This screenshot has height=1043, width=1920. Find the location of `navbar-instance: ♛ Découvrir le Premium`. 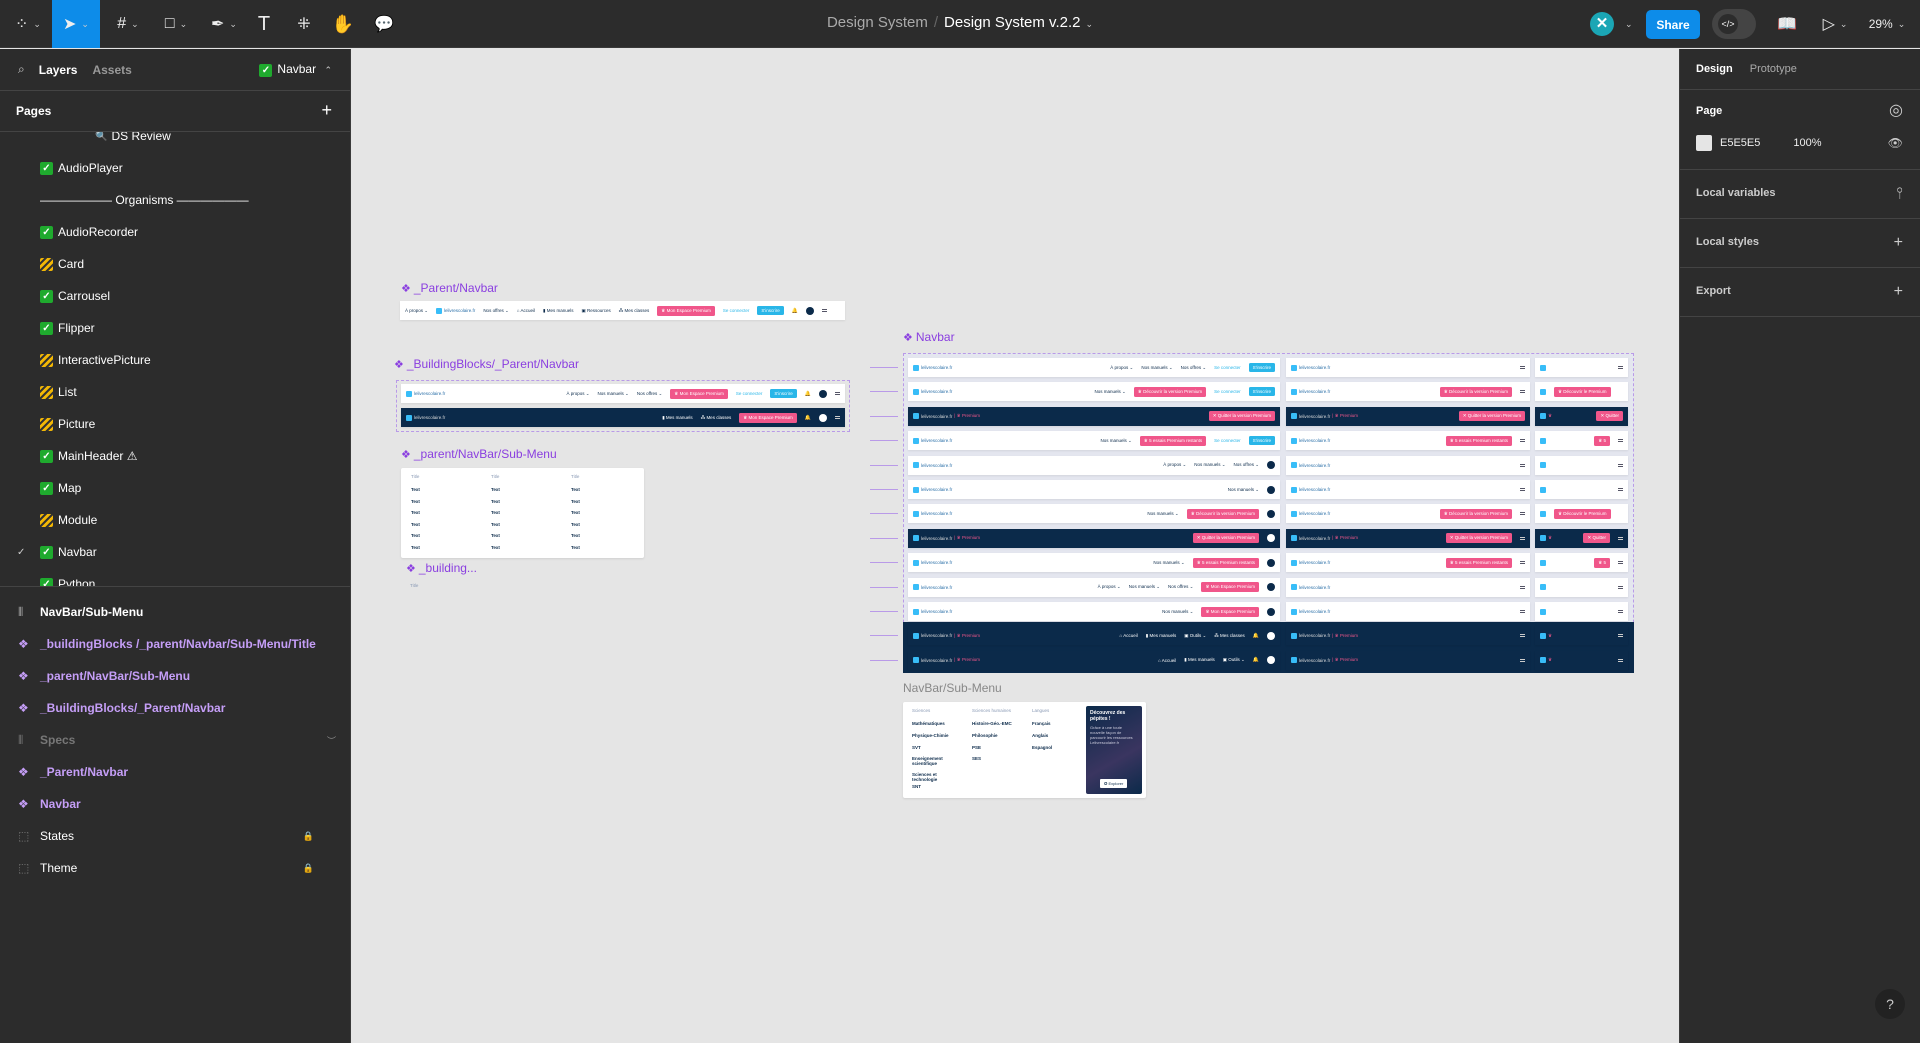

navbar-instance: ♛ Découvrir le Premium is located at coordinates (1581, 392).